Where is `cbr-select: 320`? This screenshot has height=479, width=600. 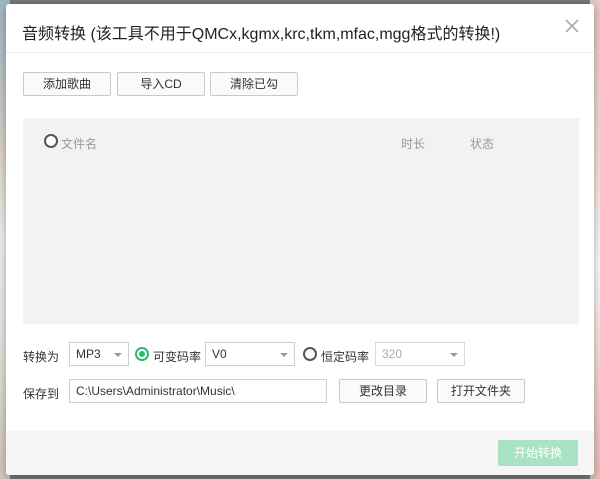
cbr-select: 320 is located at coordinates (420, 354).